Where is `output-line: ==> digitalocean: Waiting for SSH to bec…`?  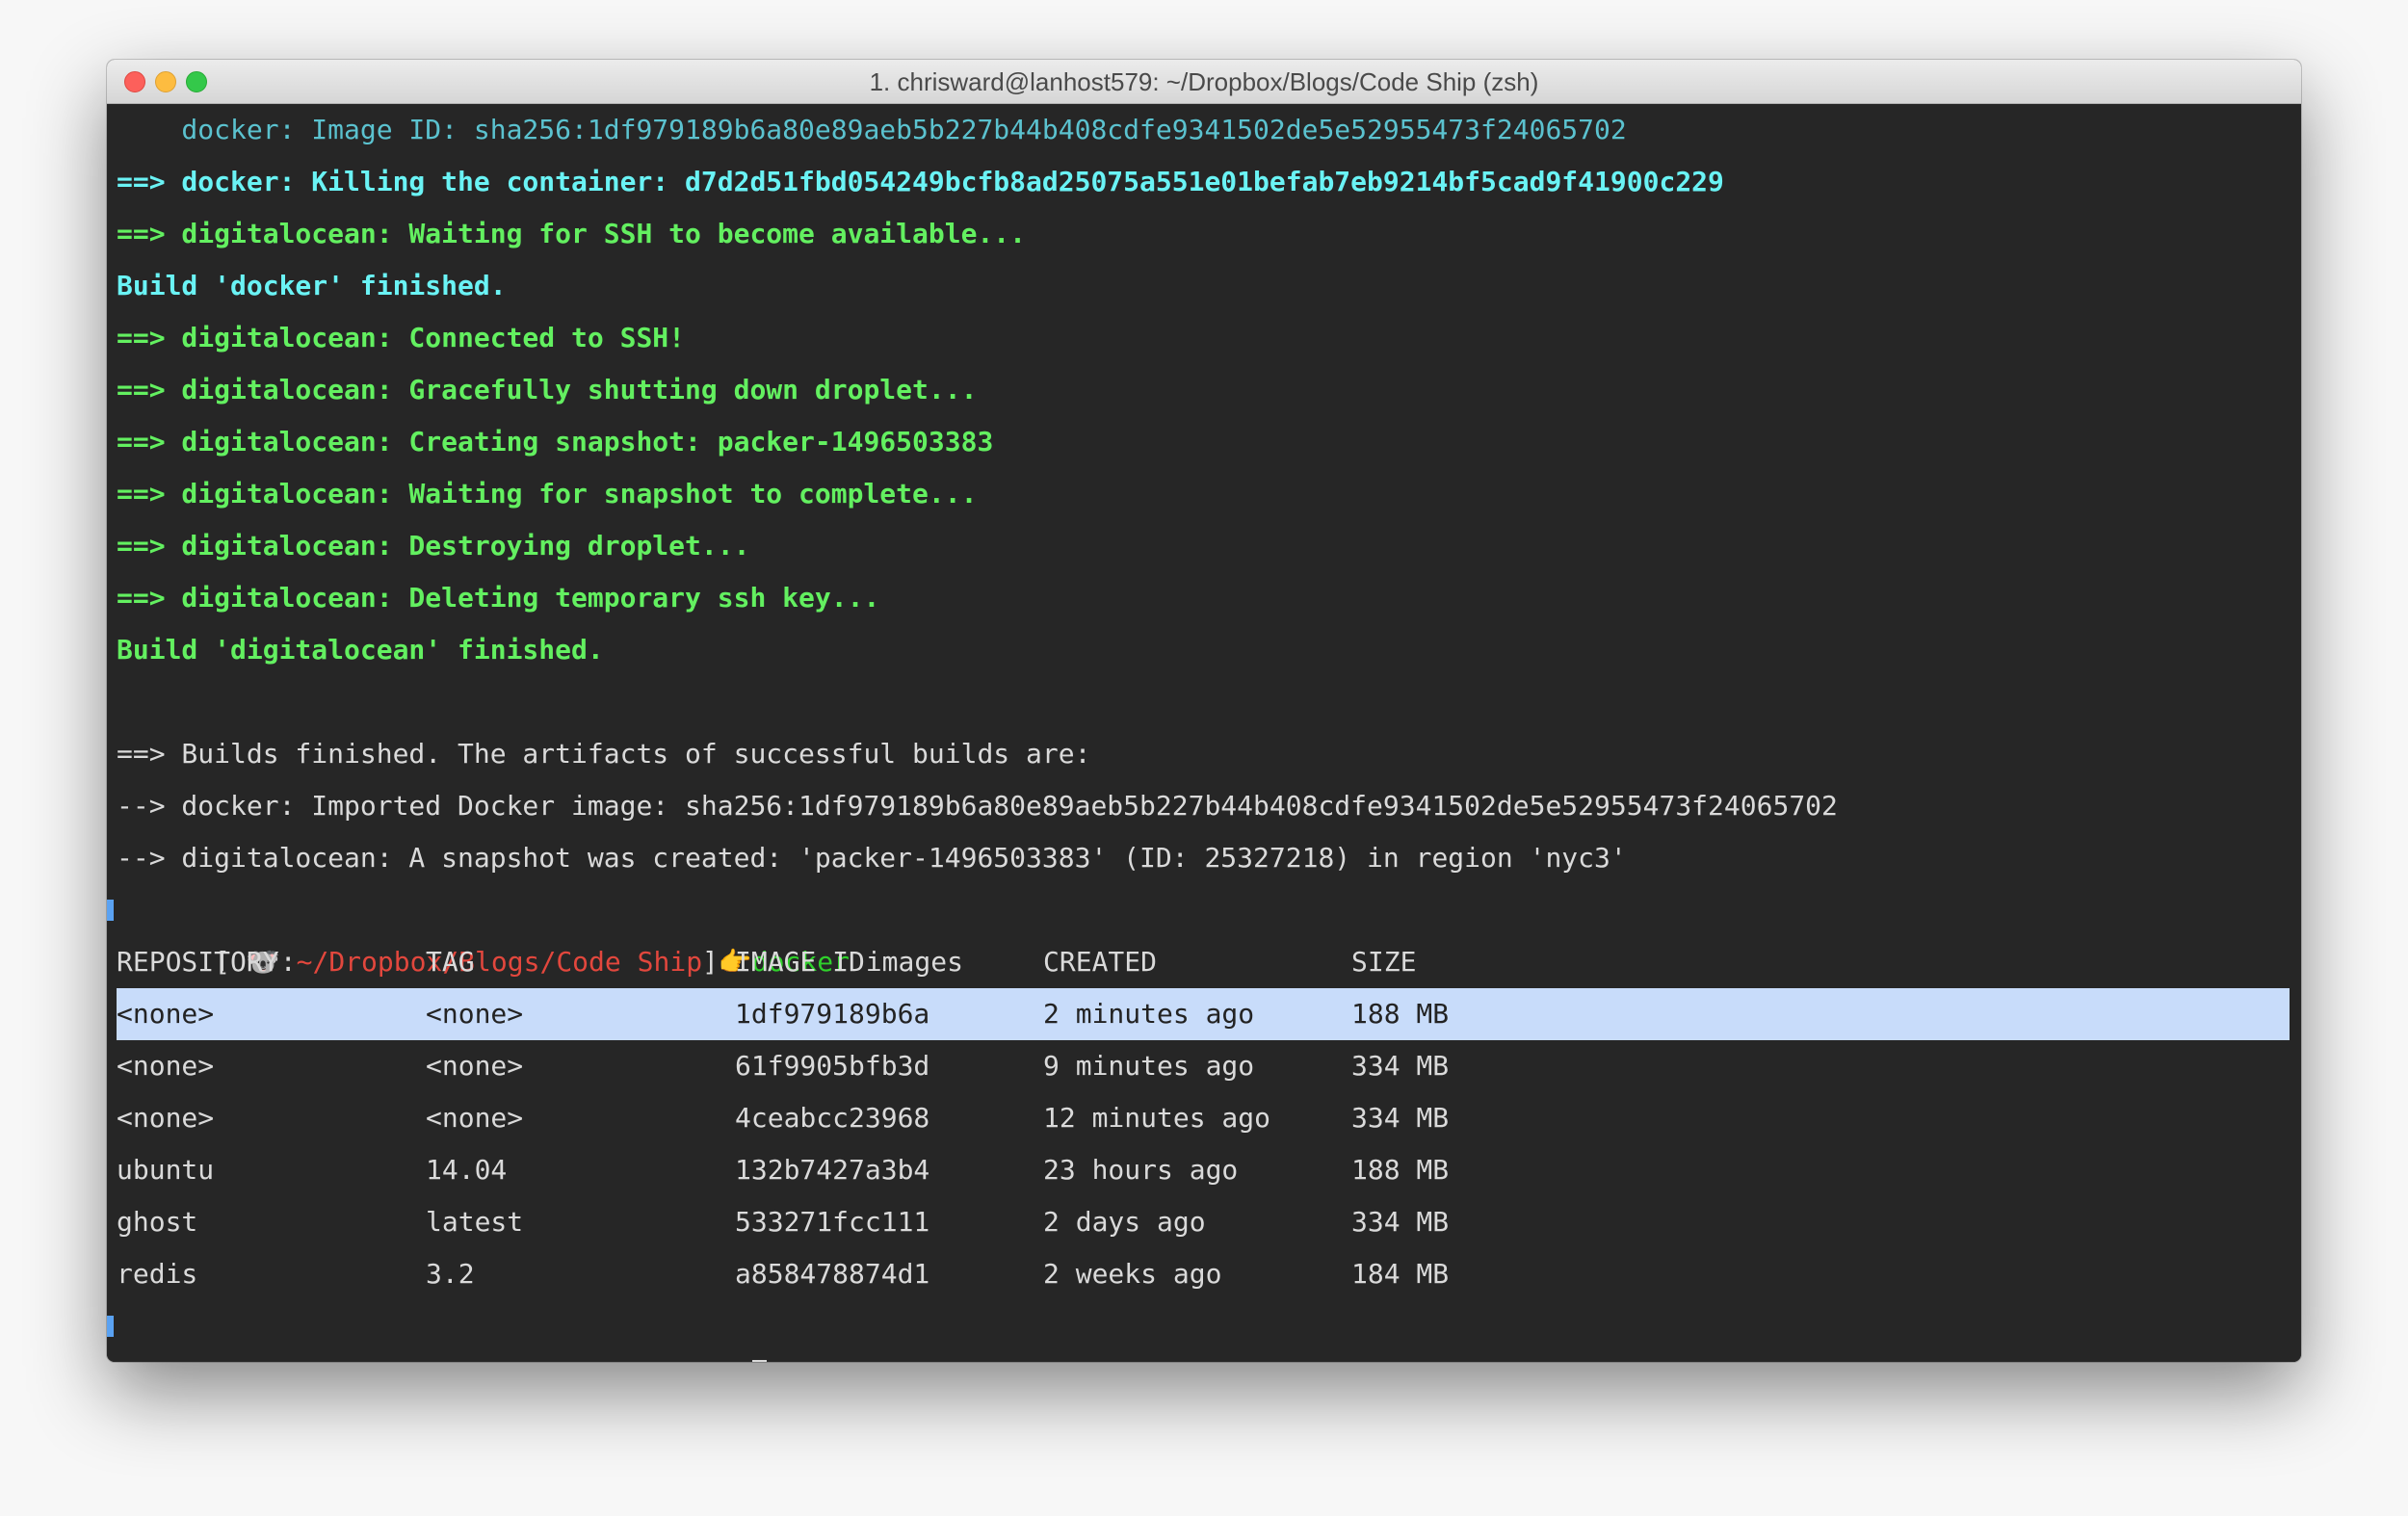
output-line: ==> digitalocean: Waiting for SSH to bec… is located at coordinates (572, 233).